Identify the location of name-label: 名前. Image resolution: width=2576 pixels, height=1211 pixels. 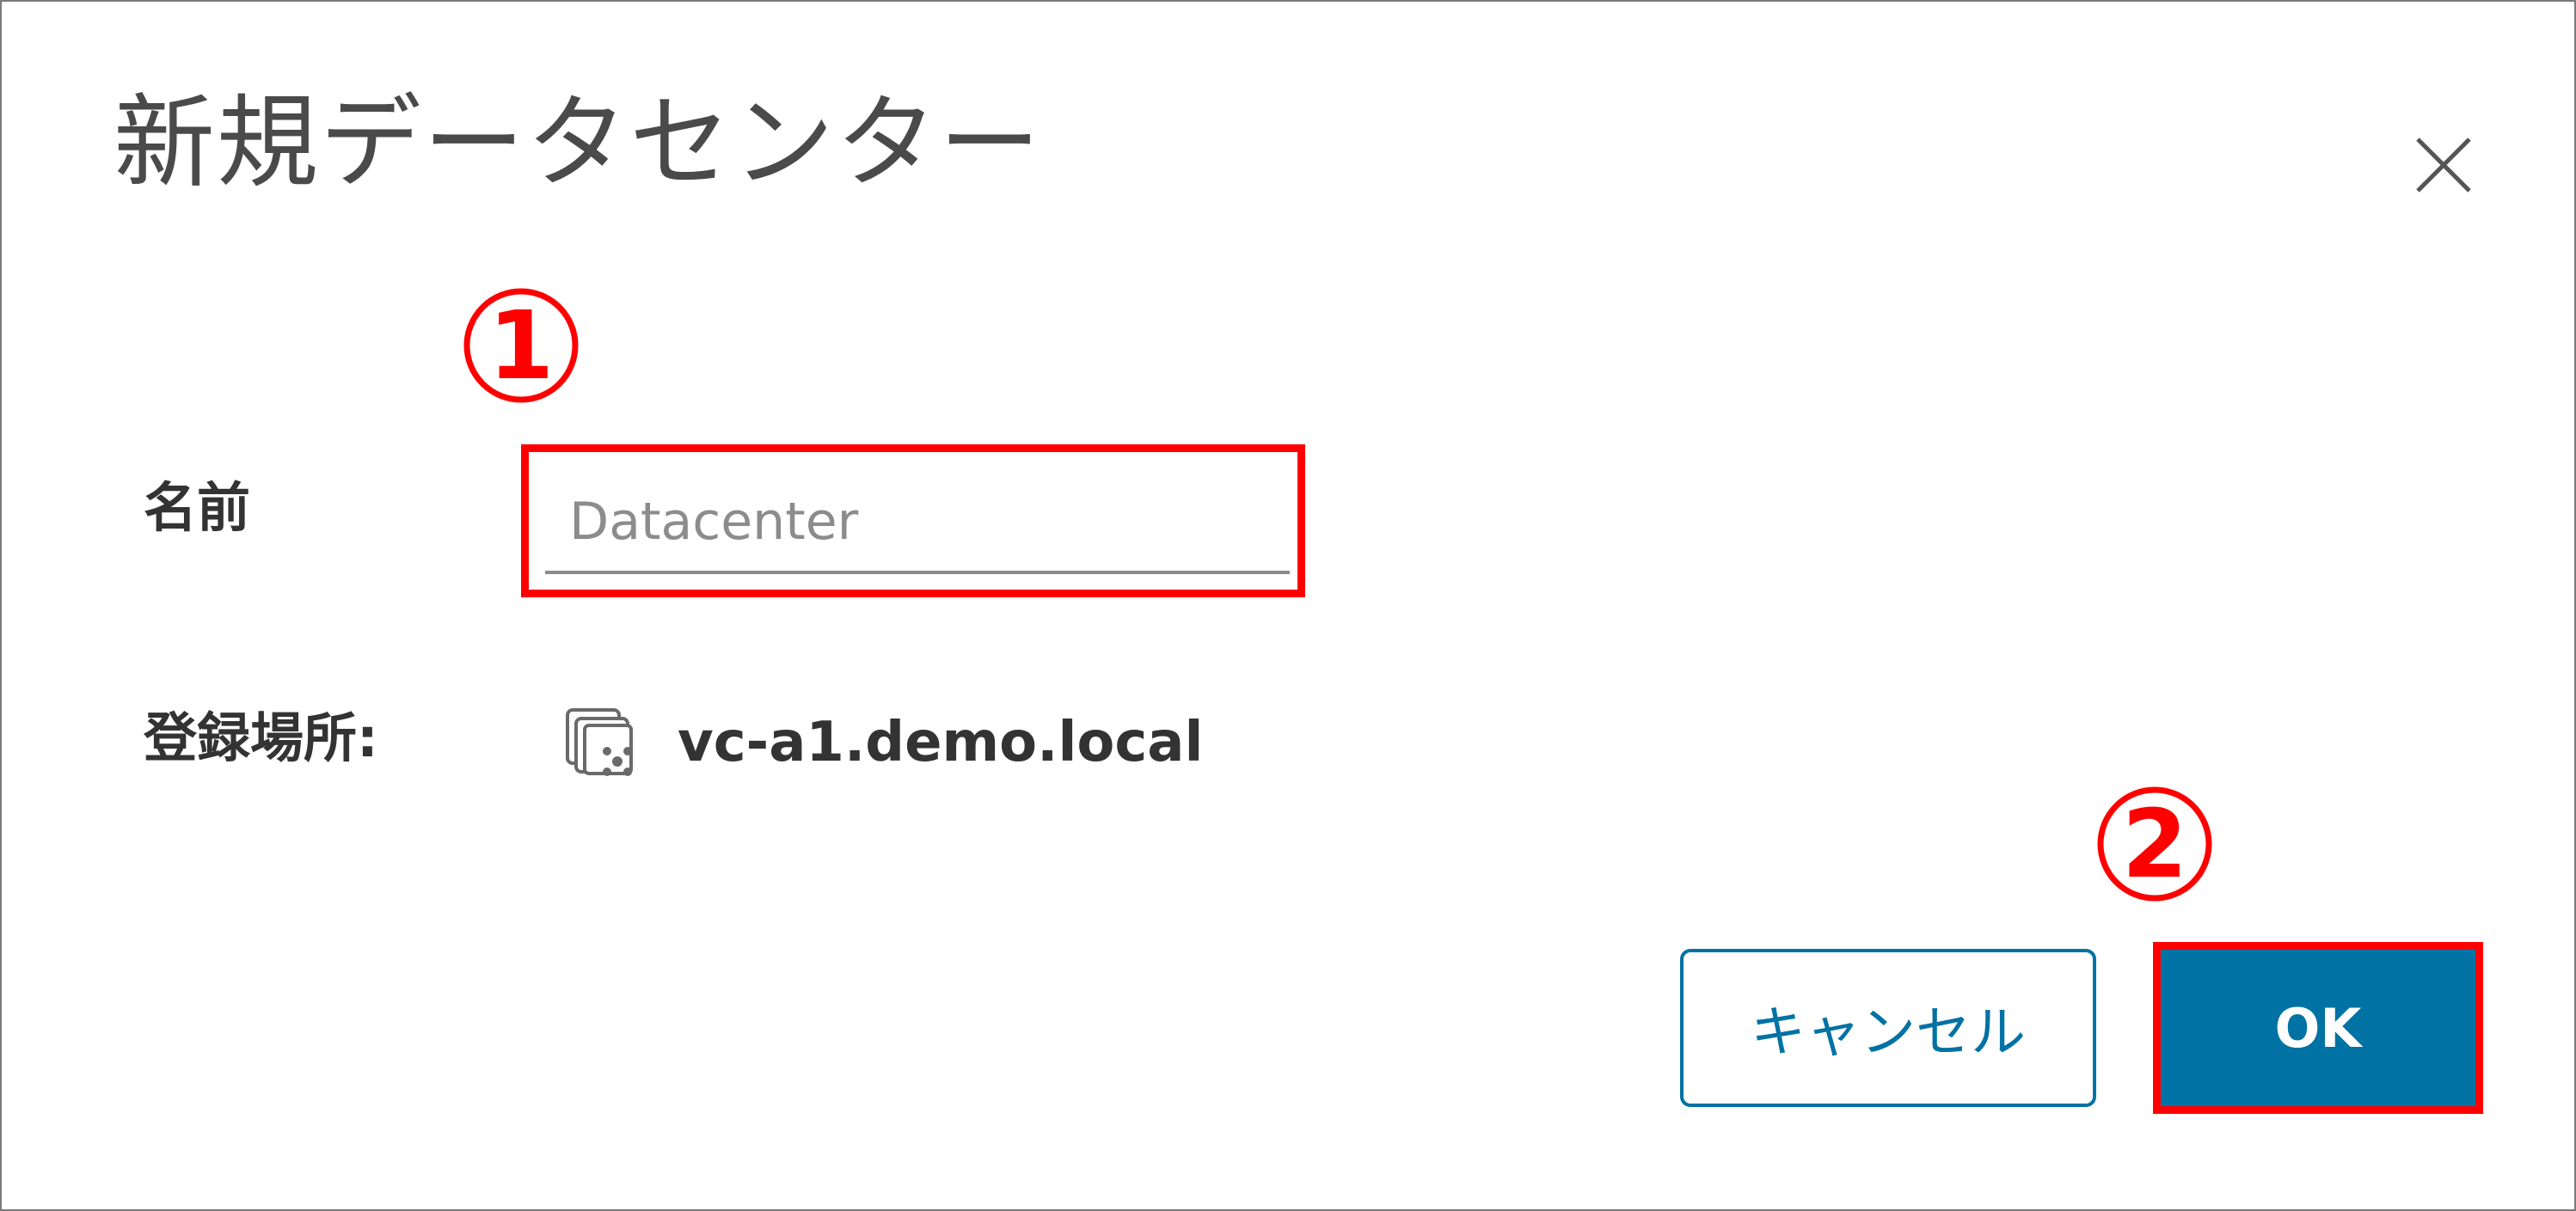
(197, 507).